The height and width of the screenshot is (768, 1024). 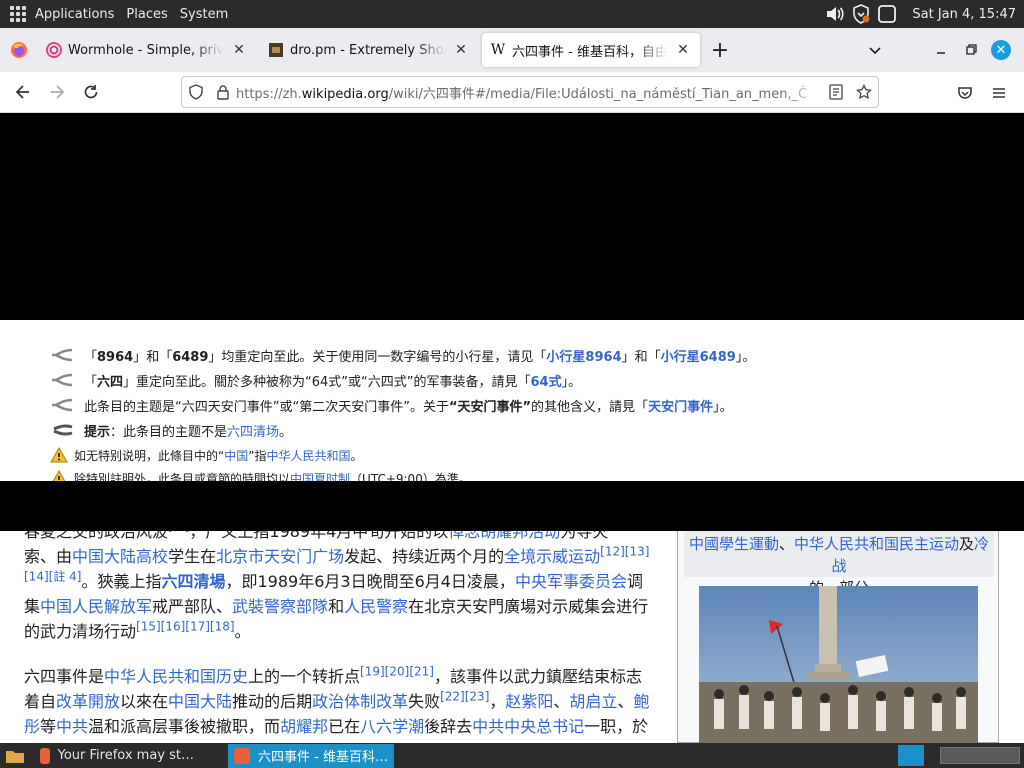 What do you see at coordinates (280, 606) in the screenshot?
I see `wiki-link: 武裝警察部隊` at bounding box center [280, 606].